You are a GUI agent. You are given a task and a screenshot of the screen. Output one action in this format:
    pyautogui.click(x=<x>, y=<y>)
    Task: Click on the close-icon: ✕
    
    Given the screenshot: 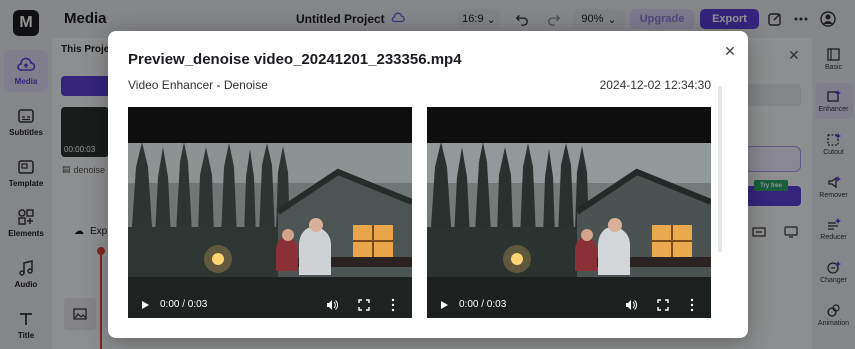 What is the action you would take?
    pyautogui.click(x=730, y=51)
    